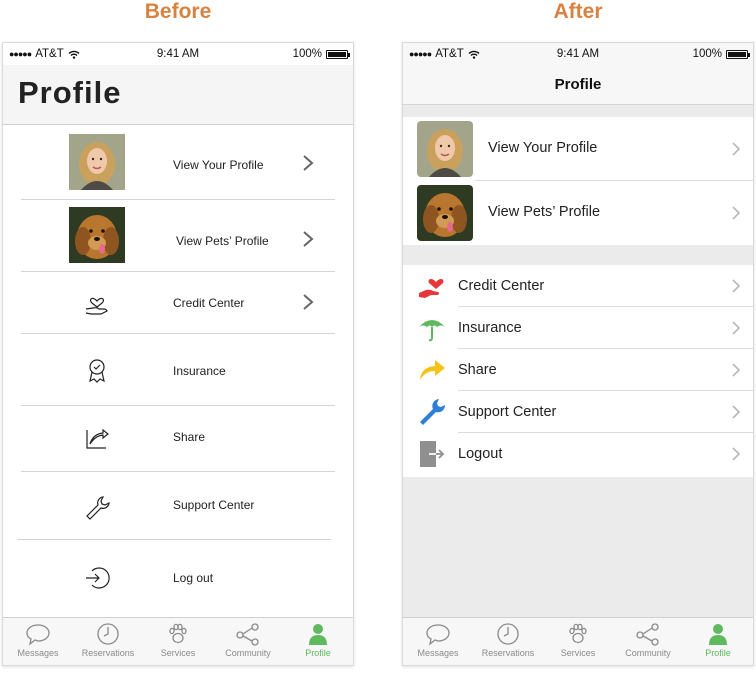  What do you see at coordinates (432, 454) in the screenshot?
I see `logout-door-icon` at bounding box center [432, 454].